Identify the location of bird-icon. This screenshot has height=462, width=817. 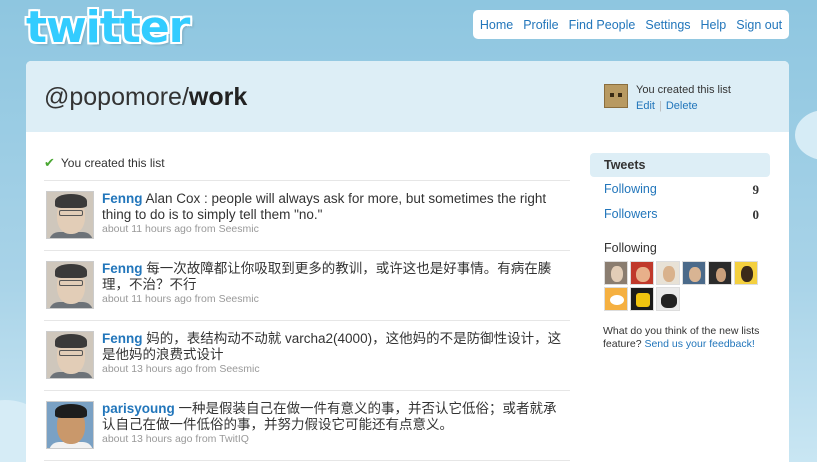
(616, 299).